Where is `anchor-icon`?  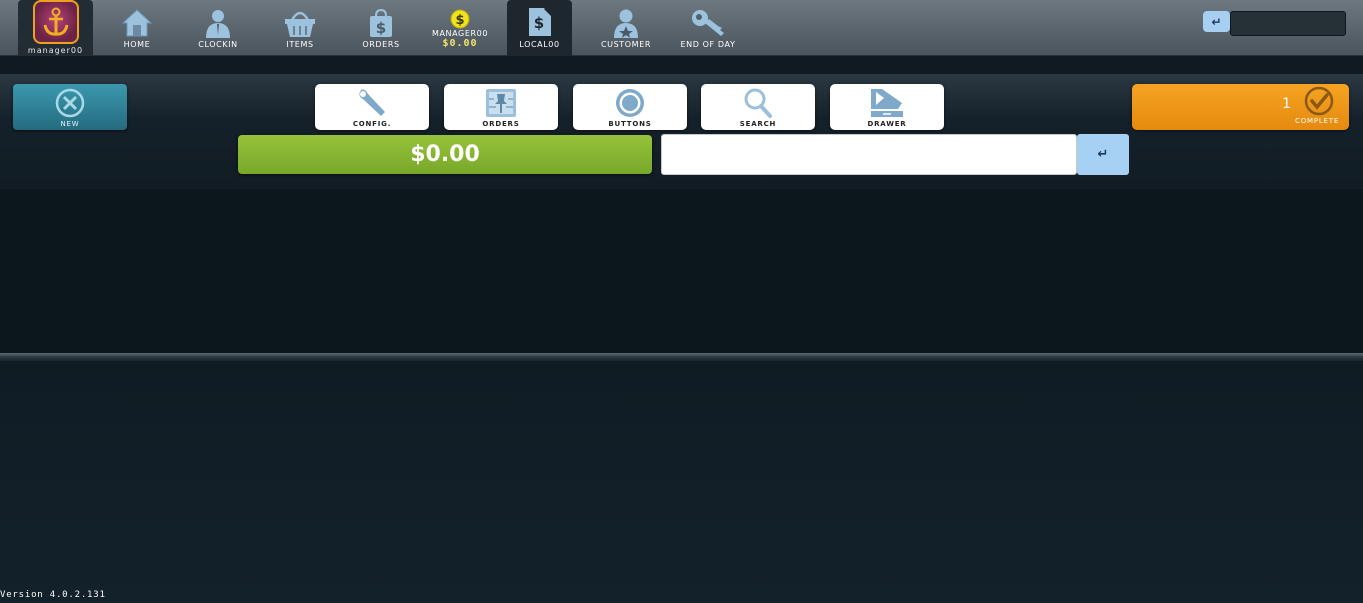 anchor-icon is located at coordinates (55, 22).